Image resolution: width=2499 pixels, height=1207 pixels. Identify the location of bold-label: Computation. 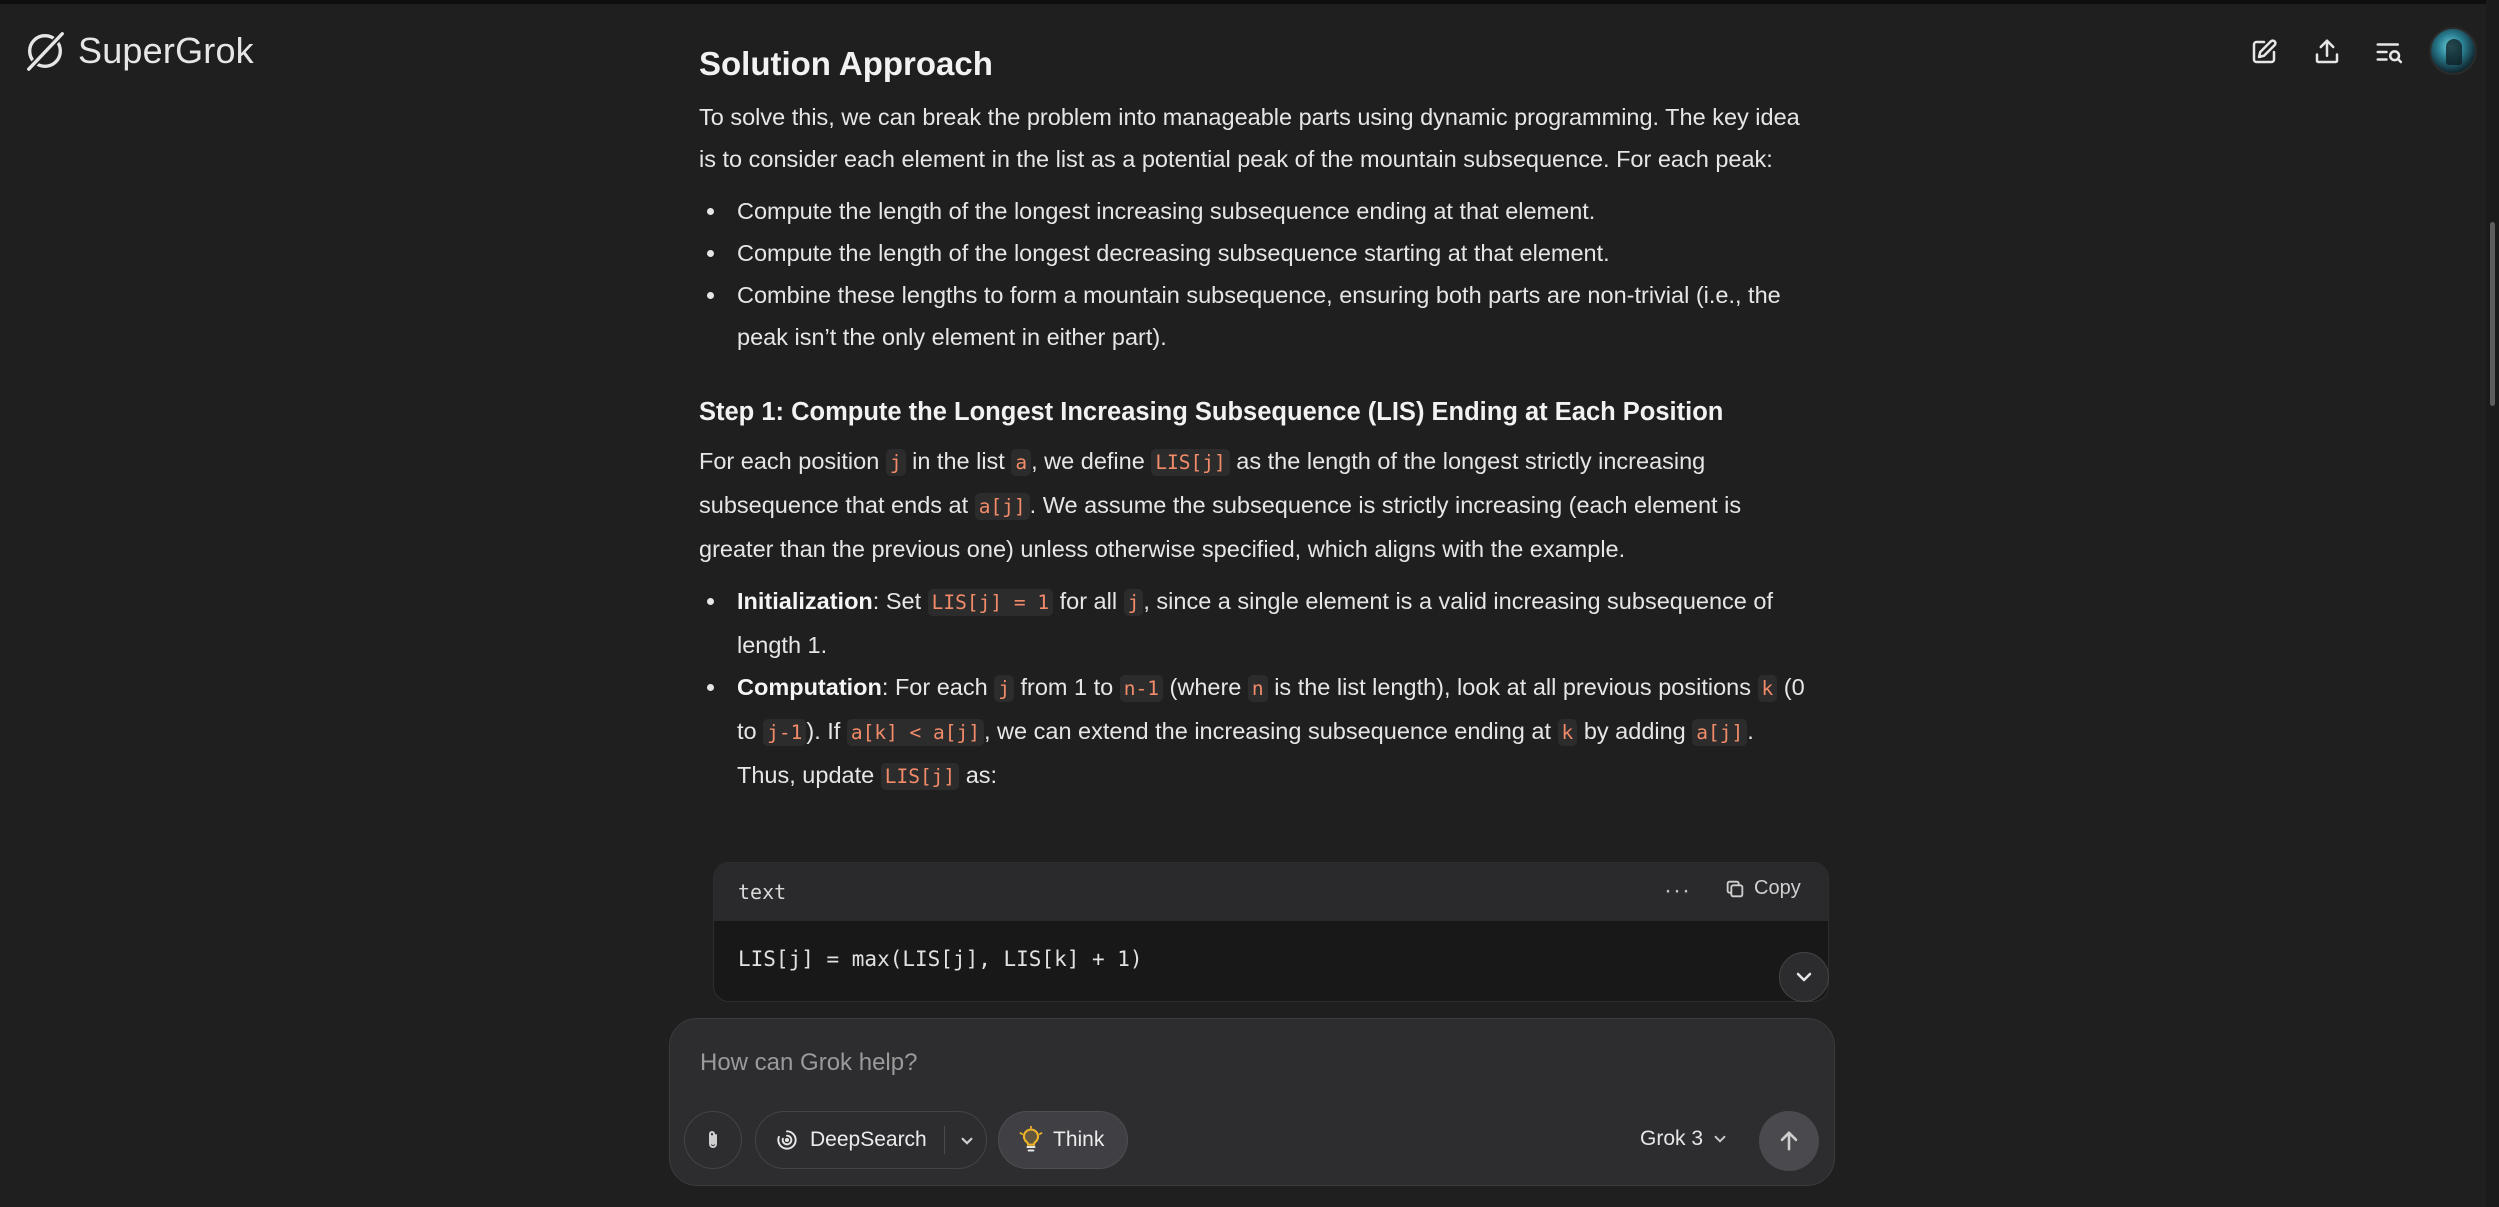
(809, 687).